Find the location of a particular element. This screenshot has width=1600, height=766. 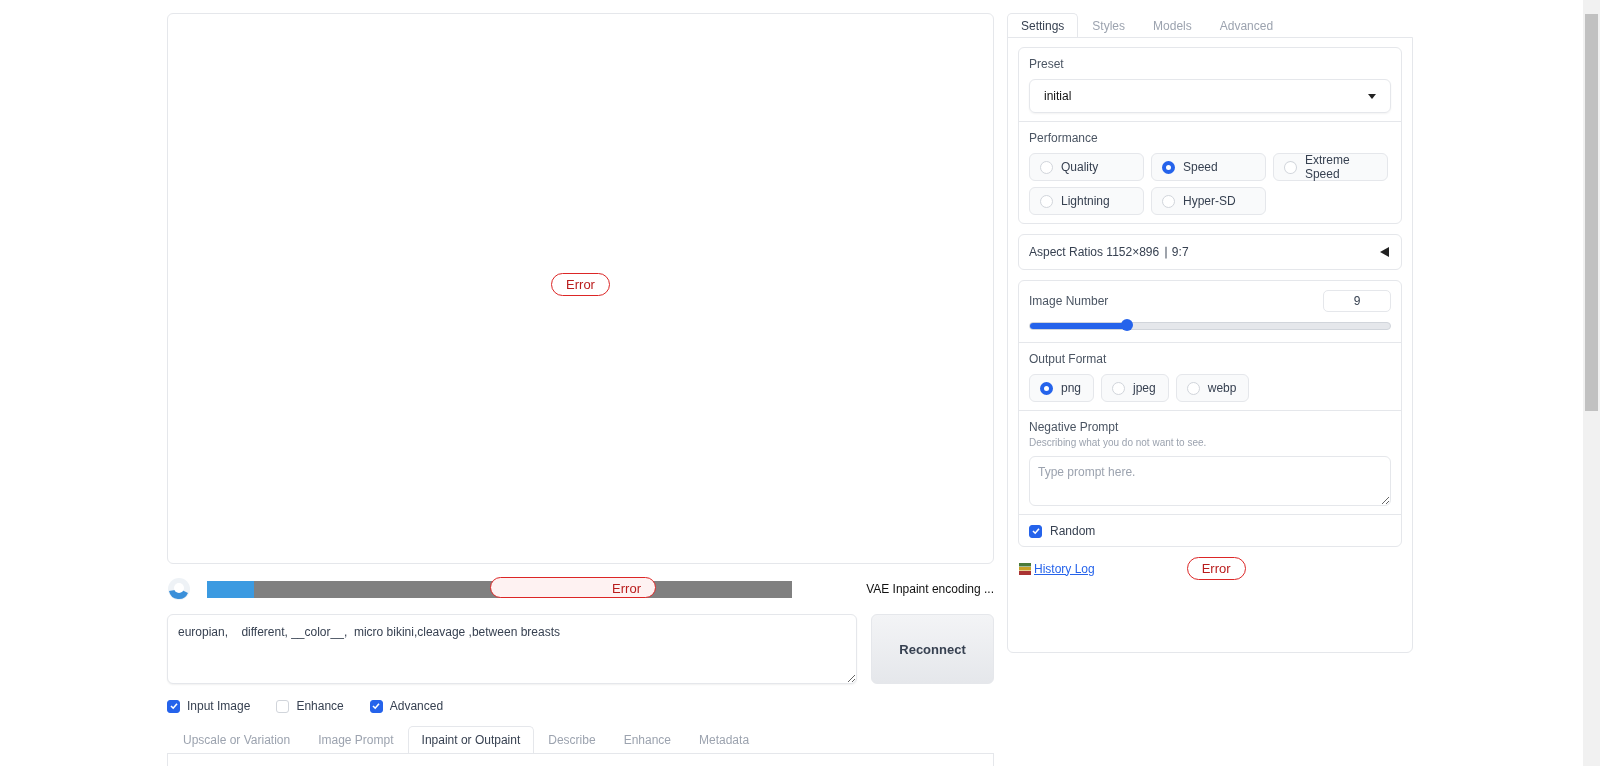

number-field: 9 is located at coordinates (1357, 301).